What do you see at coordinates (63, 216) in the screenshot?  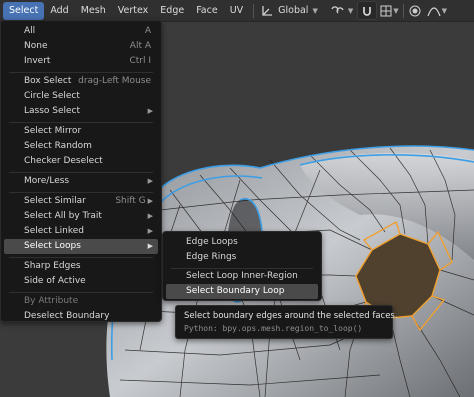 I see `menu-item-label: Select All by Trait` at bounding box center [63, 216].